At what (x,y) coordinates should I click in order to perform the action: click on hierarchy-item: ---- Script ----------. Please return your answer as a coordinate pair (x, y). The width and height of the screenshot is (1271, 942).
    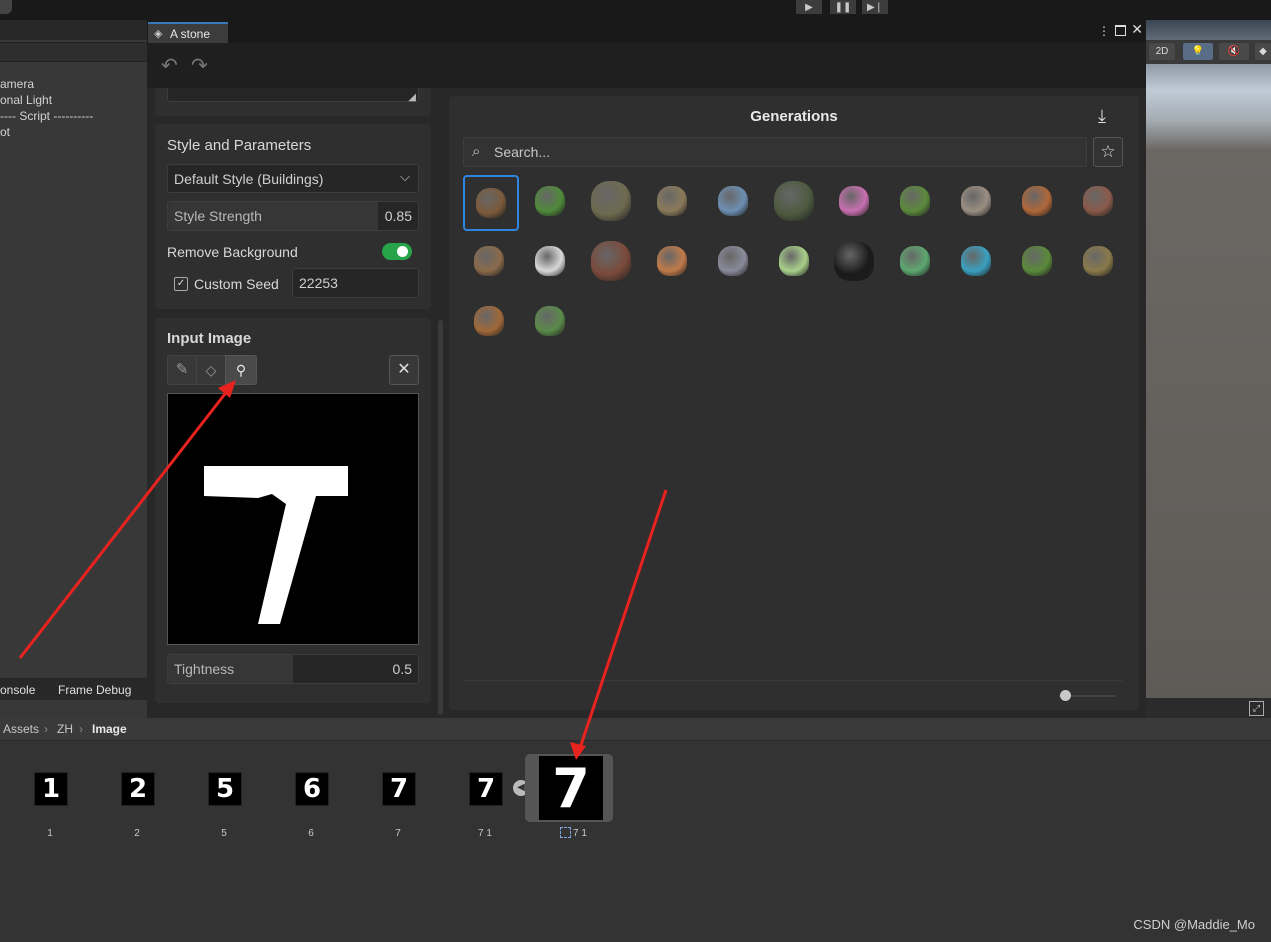
    Looking at the image, I should click on (46, 116).